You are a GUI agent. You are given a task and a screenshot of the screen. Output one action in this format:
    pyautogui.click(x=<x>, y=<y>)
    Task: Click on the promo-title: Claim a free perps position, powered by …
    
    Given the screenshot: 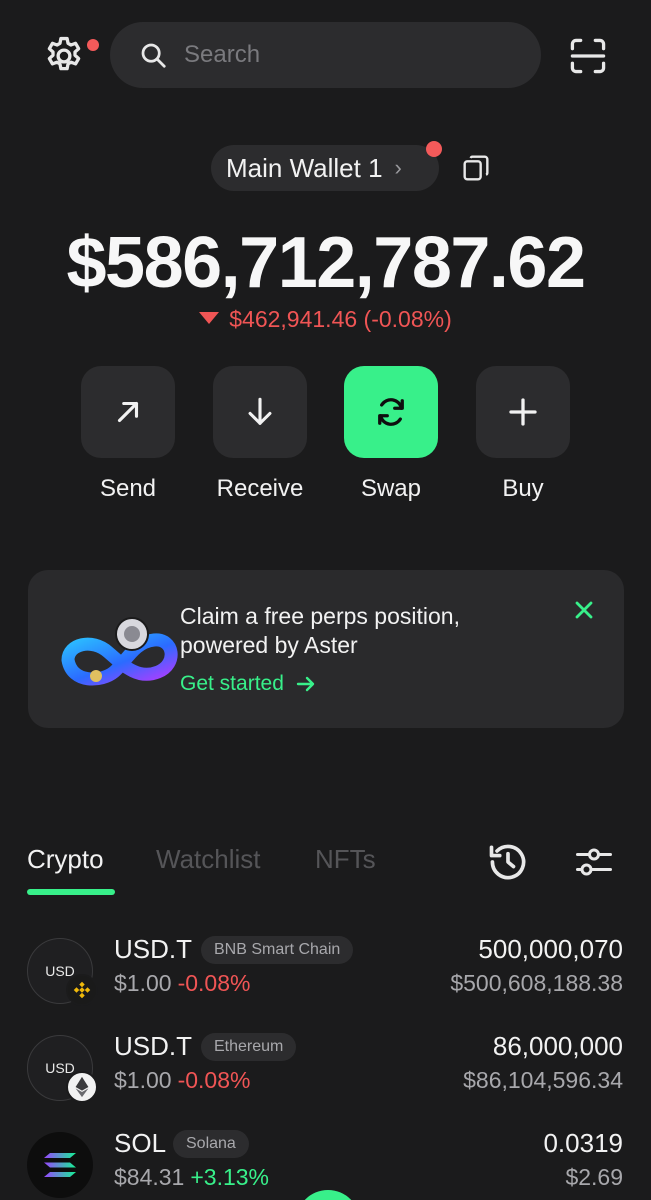 What is the action you would take?
    pyautogui.click(x=320, y=630)
    